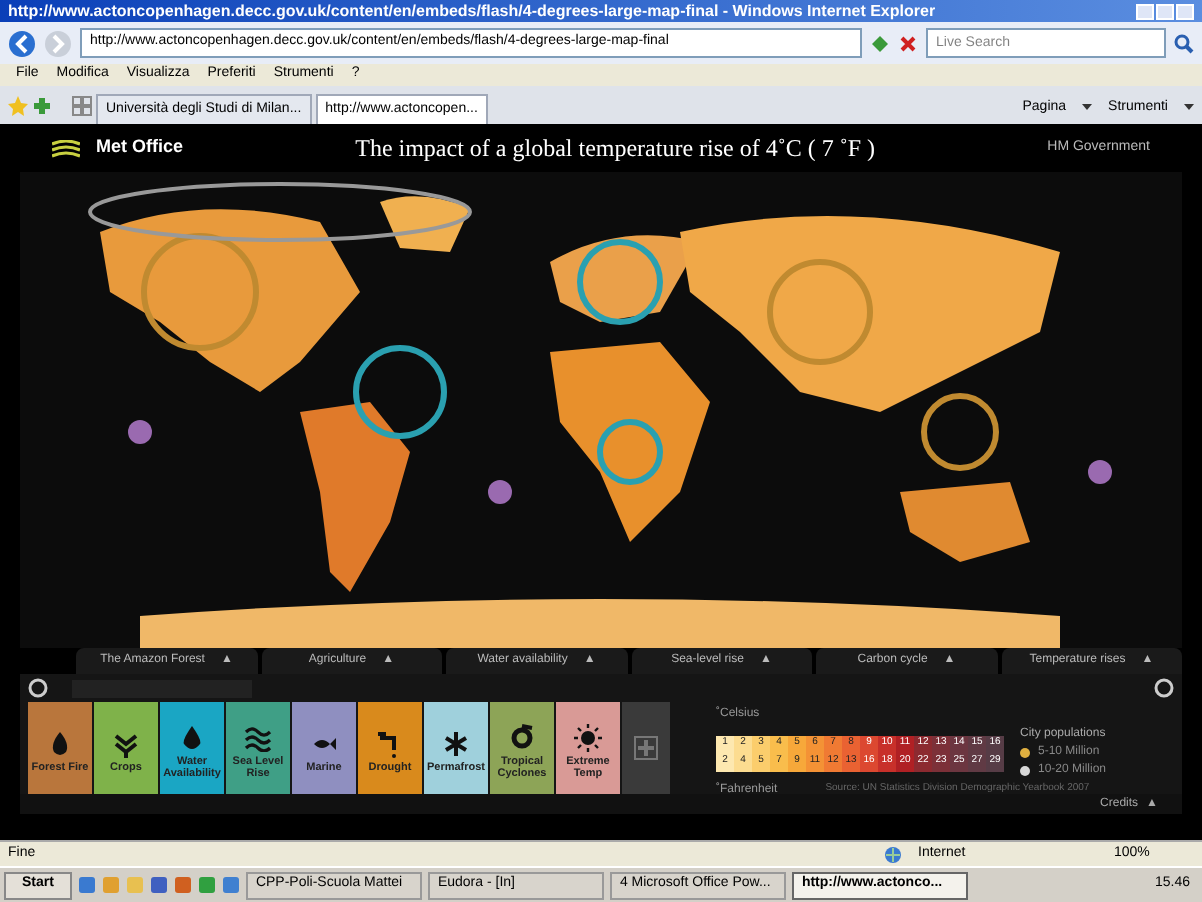 This screenshot has height=902, width=1202. I want to click on logo-text: Met Office, so click(140, 147).